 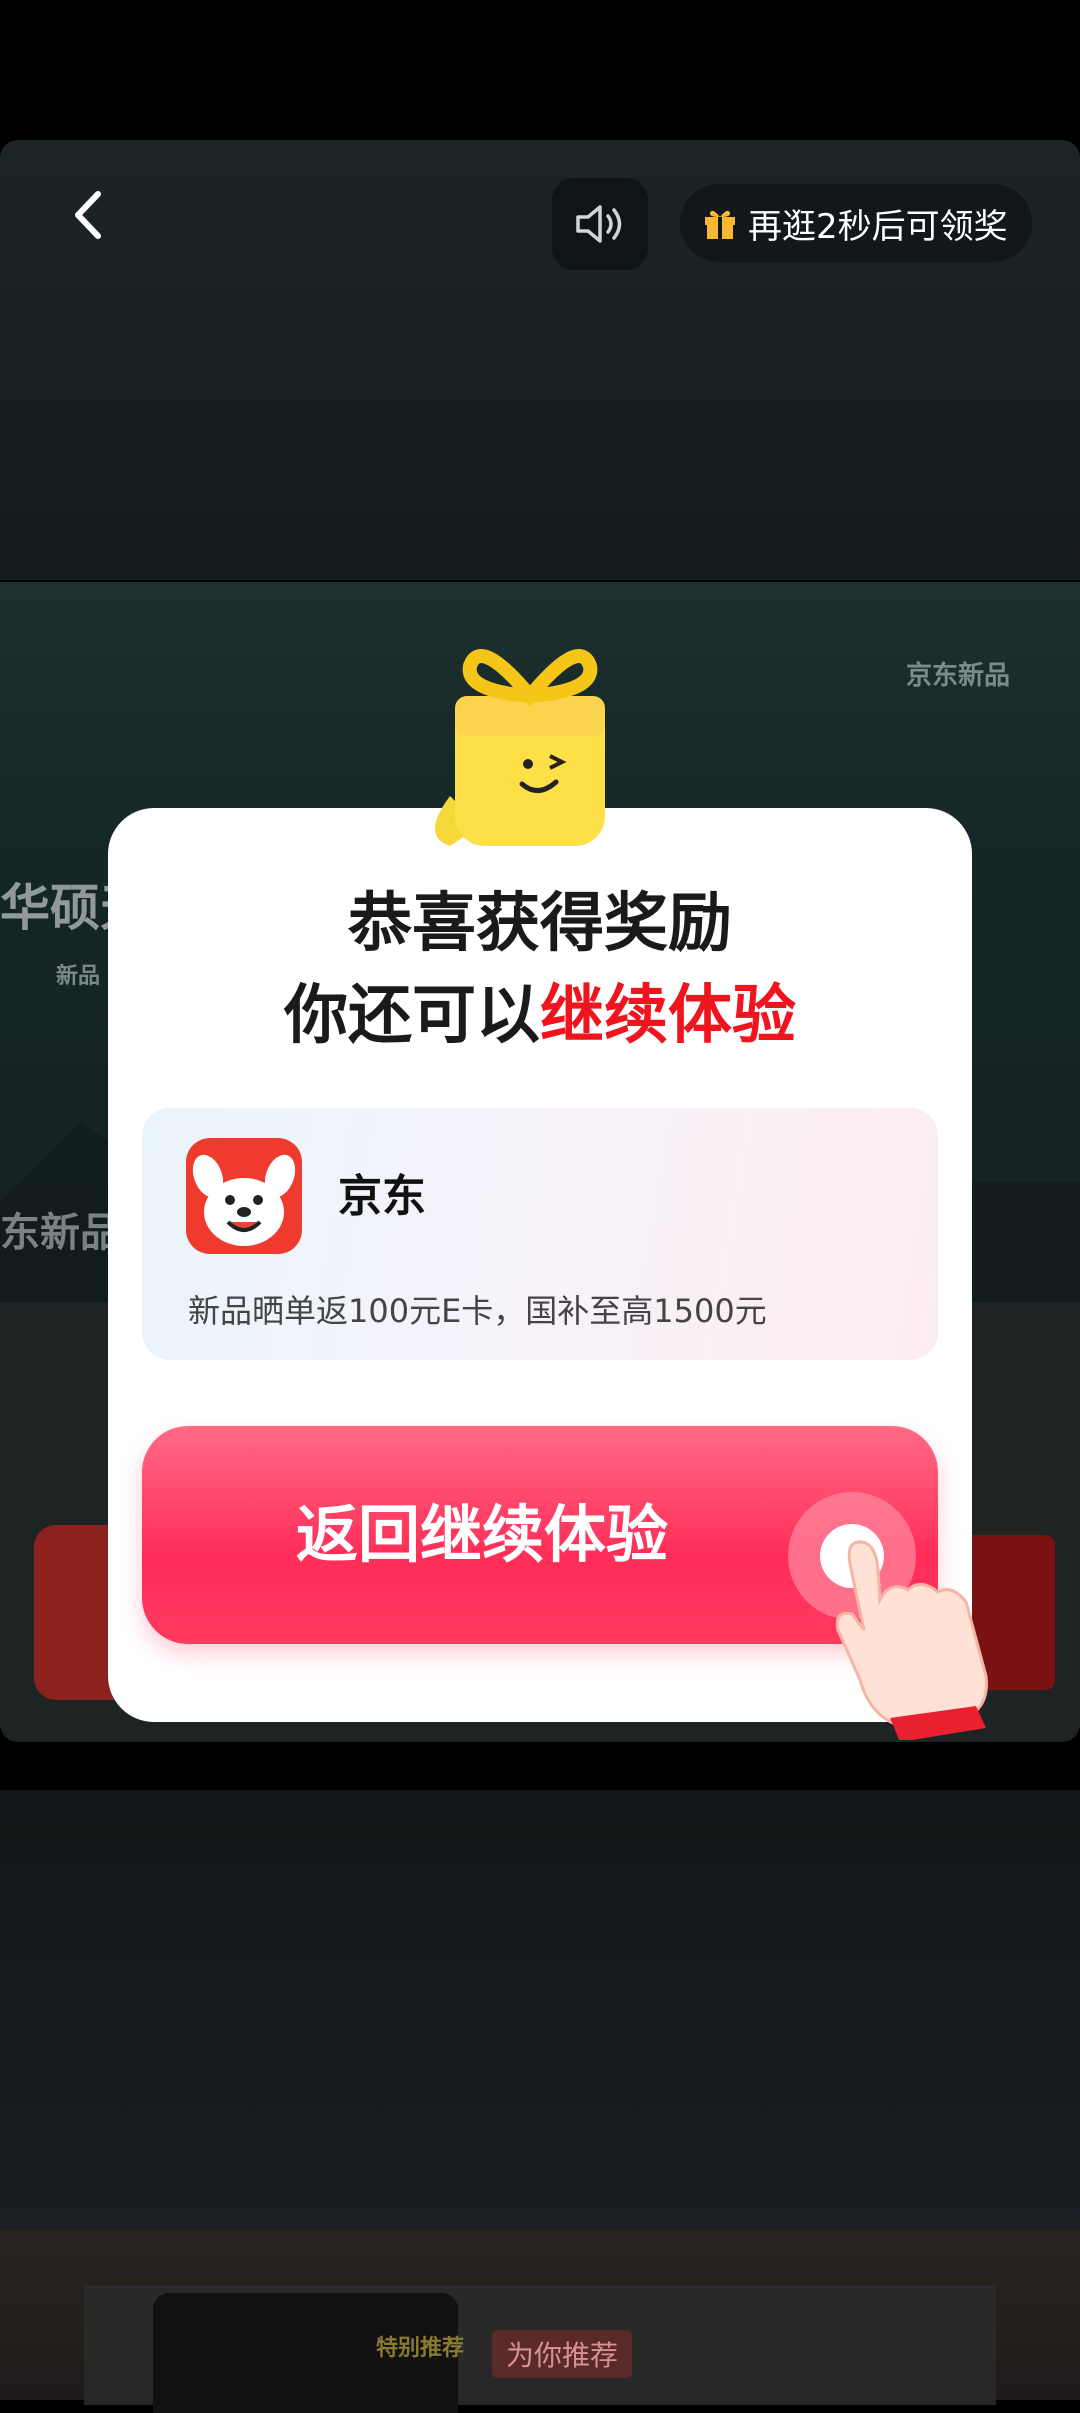 What do you see at coordinates (78, 976) in the screenshot?
I see `partial-tag: 新品` at bounding box center [78, 976].